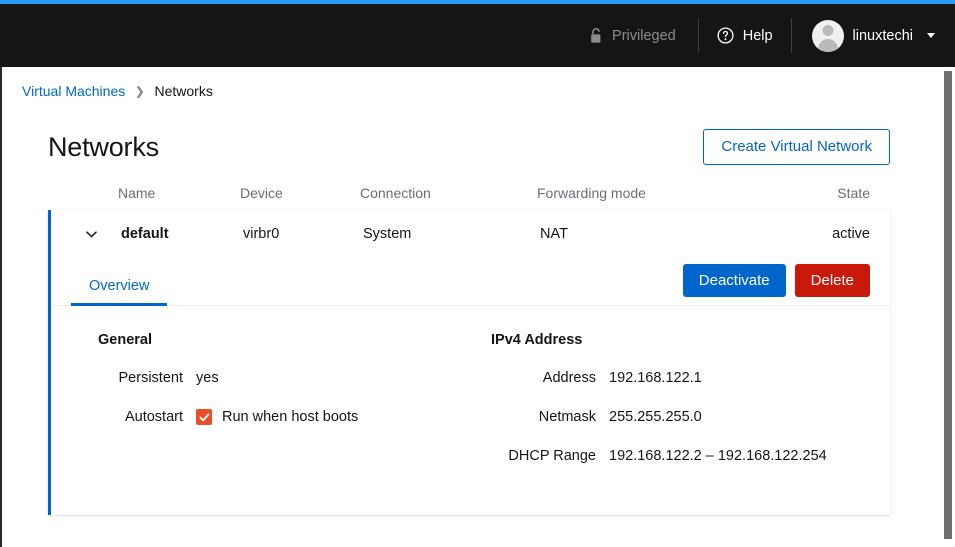 The width and height of the screenshot is (955, 547). I want to click on ipv4-heading: IPv4 Address, so click(537, 340).